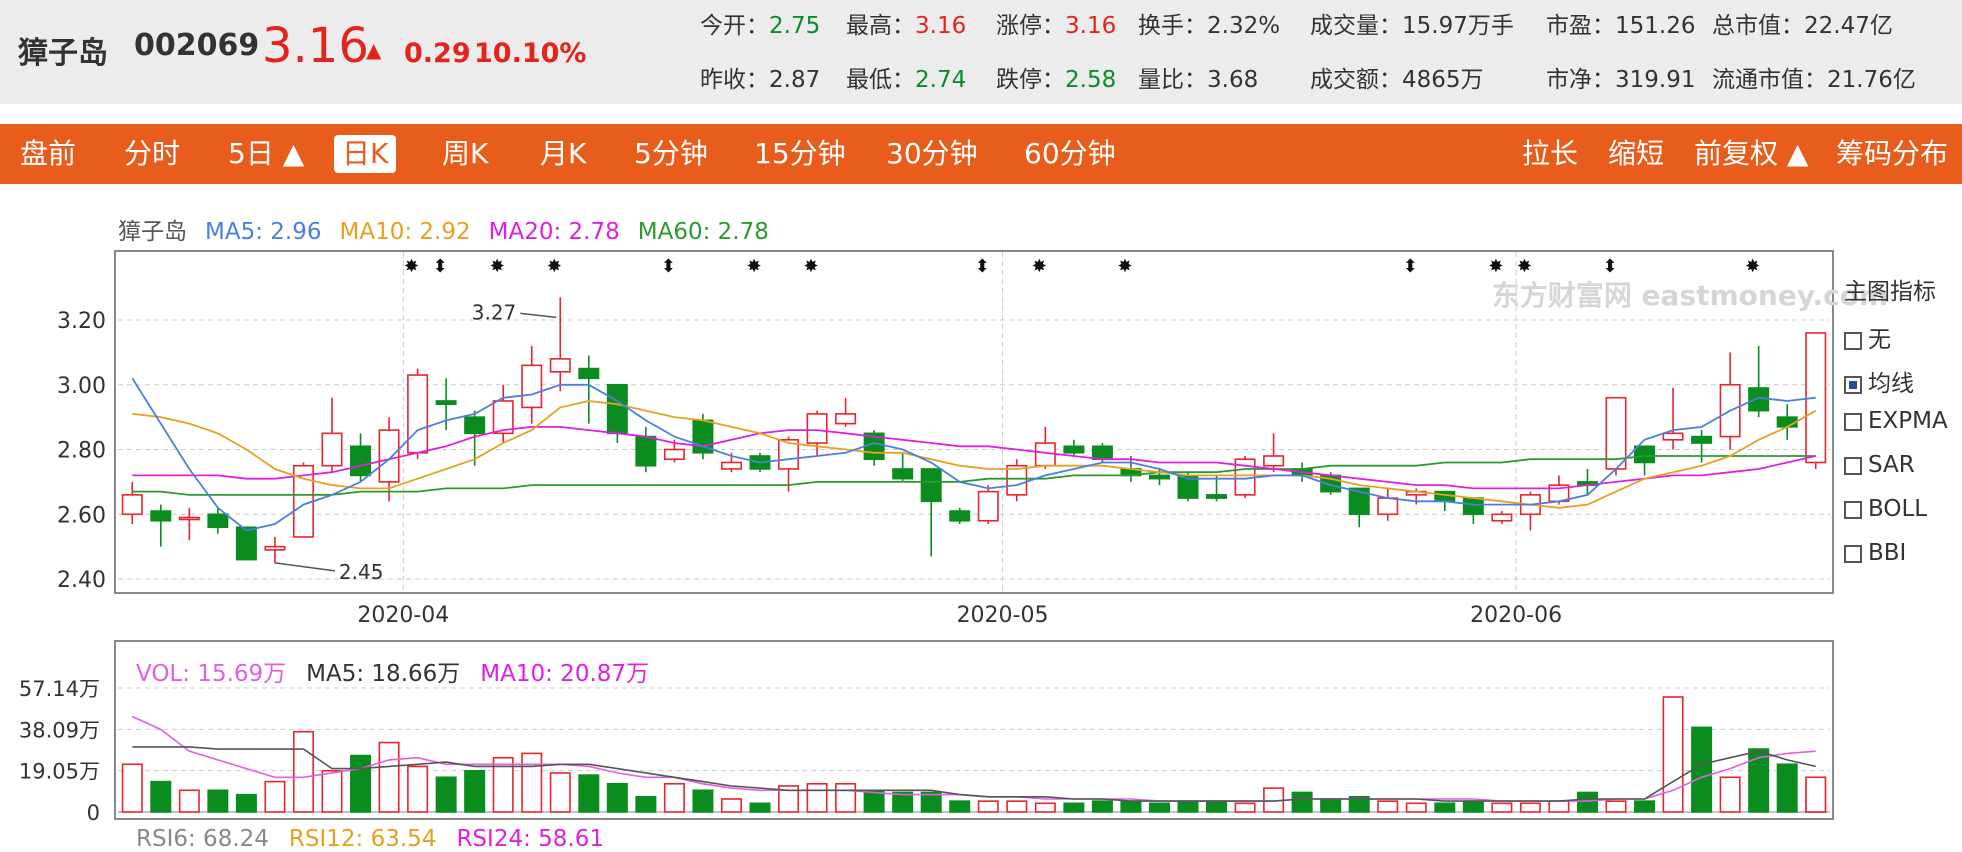  Describe the element at coordinates (1887, 553) in the screenshot. I see `indicator-option-label: BBI` at that location.